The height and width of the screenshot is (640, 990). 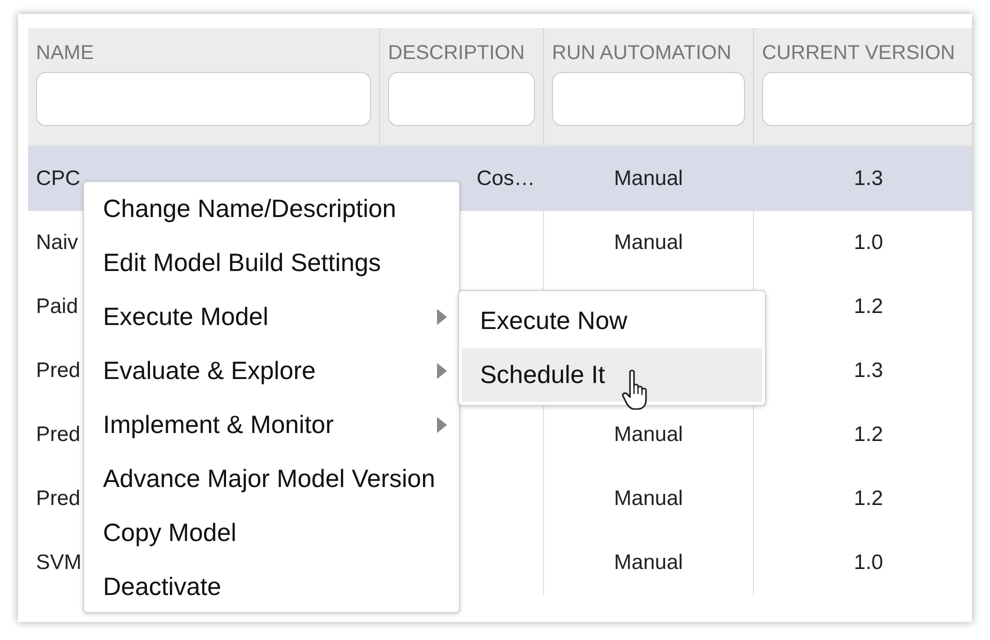 I want to click on column-header: NAME, so click(x=65, y=54).